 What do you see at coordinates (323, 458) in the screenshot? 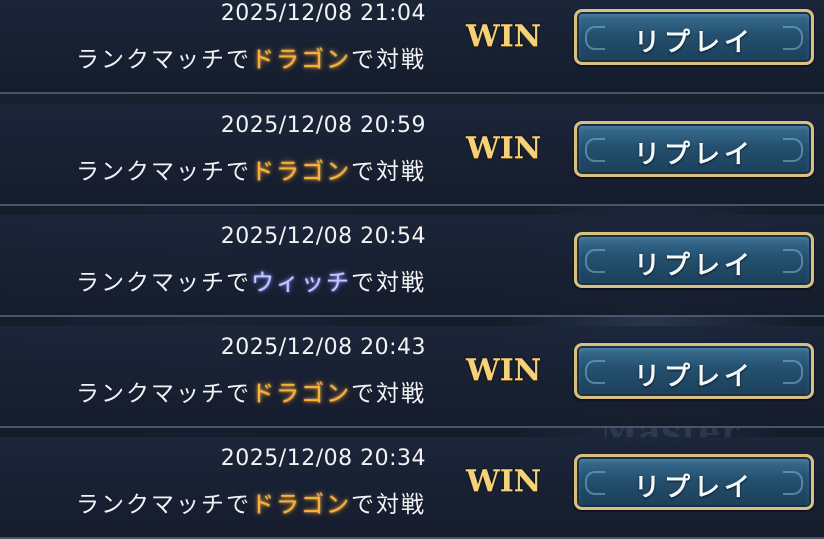
I see `match-datetime: 2025/12/08 20:34` at bounding box center [323, 458].